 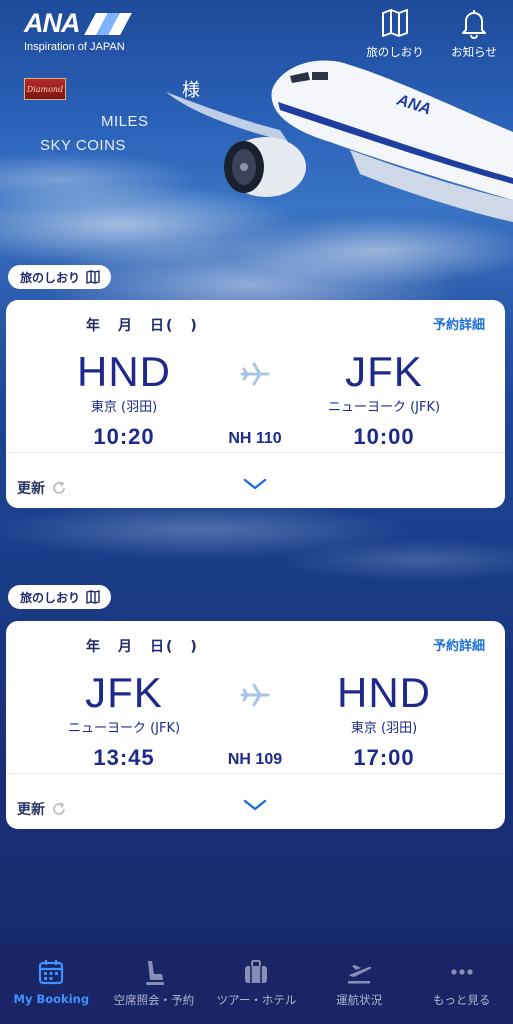 What do you see at coordinates (125, 121) in the screenshot?
I see `miles-label: MILES` at bounding box center [125, 121].